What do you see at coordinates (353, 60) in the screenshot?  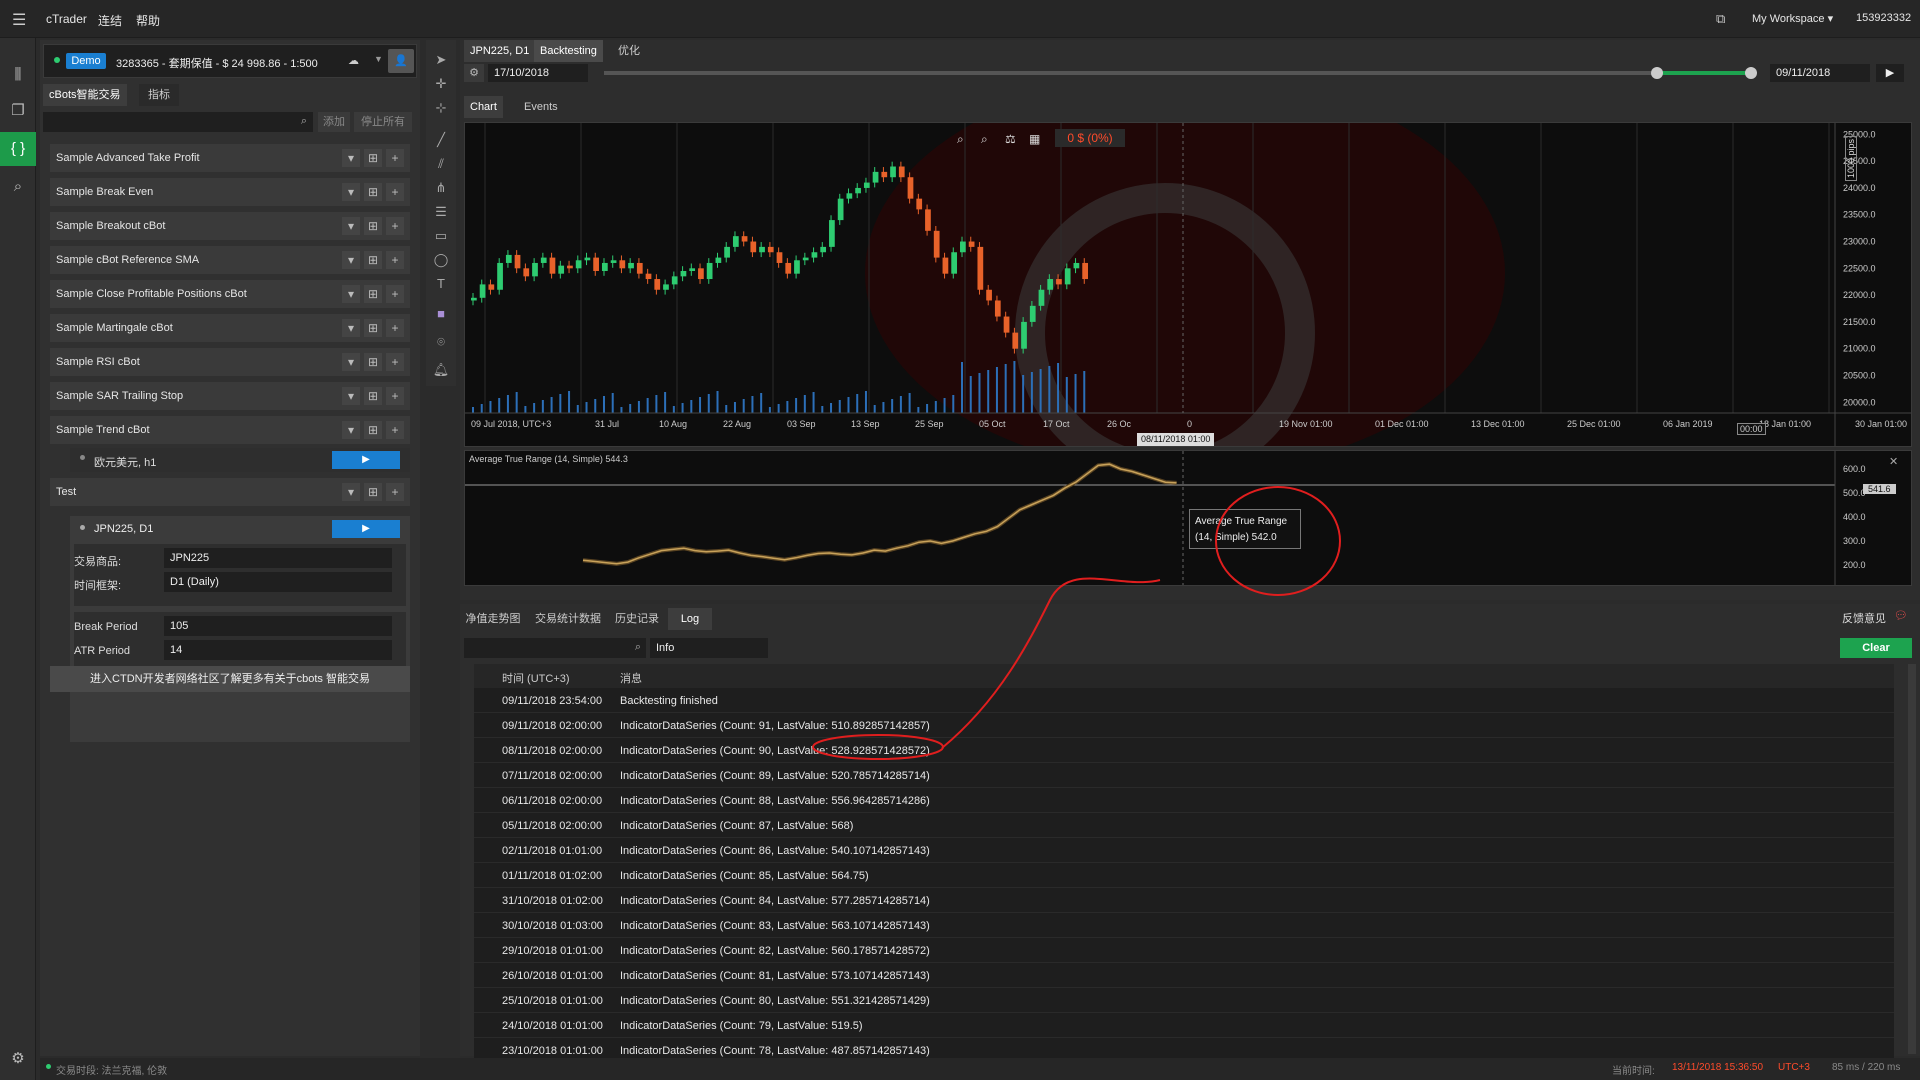 I see `cloud-icon: ☁` at bounding box center [353, 60].